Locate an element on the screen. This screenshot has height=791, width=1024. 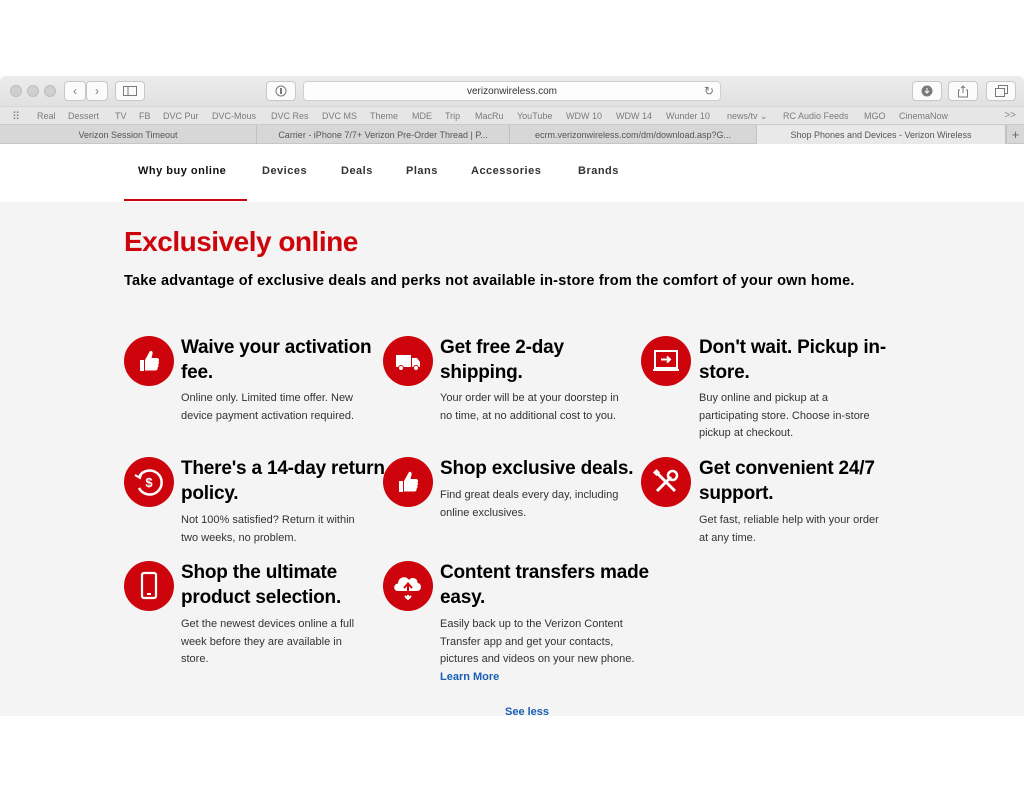
chevron-left-icon: ‹ is located at coordinates (75, 91).